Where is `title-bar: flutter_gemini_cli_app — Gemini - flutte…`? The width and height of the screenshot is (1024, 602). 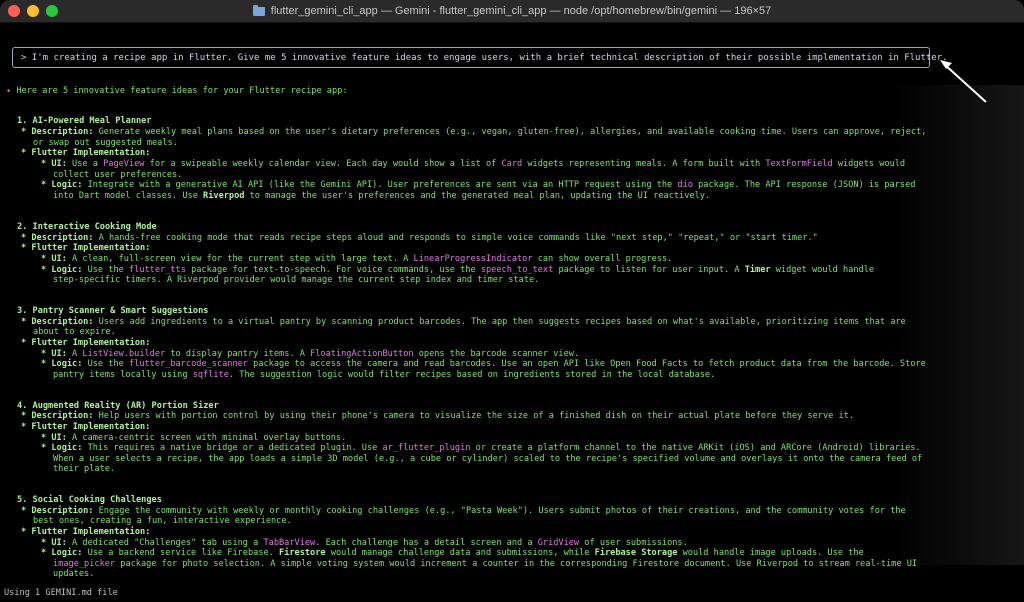
title-bar: flutter_gemini_cli_app — Gemini - flutte… is located at coordinates (512, 11).